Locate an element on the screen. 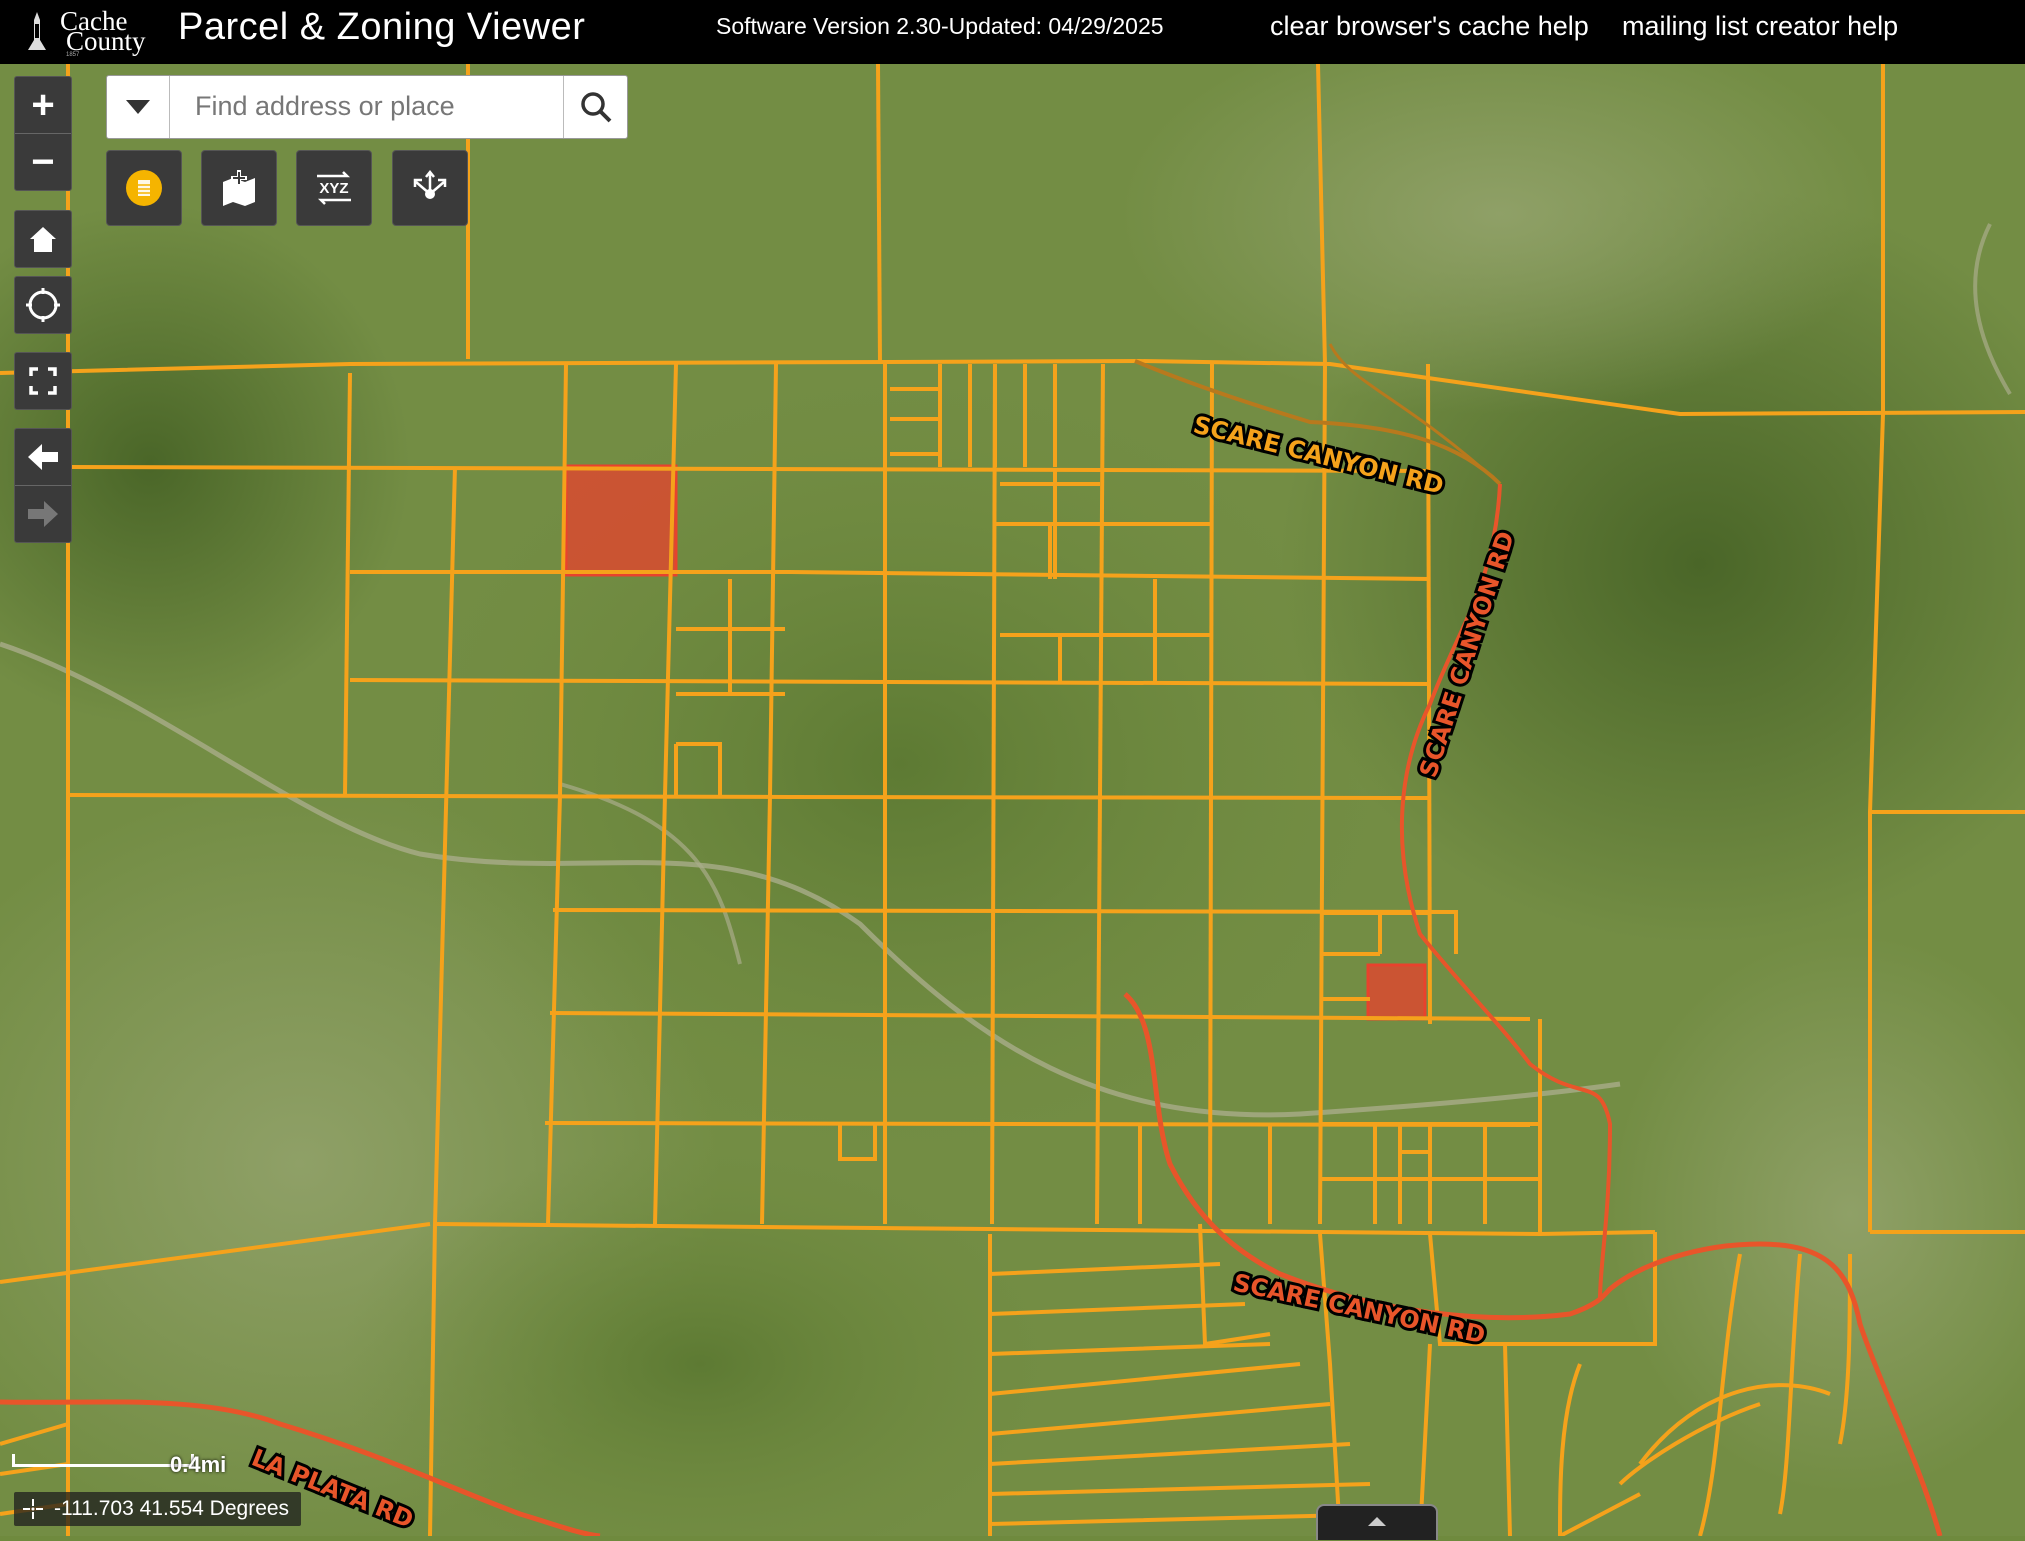 The height and width of the screenshot is (1541, 2025). home-control is located at coordinates (43, 239).